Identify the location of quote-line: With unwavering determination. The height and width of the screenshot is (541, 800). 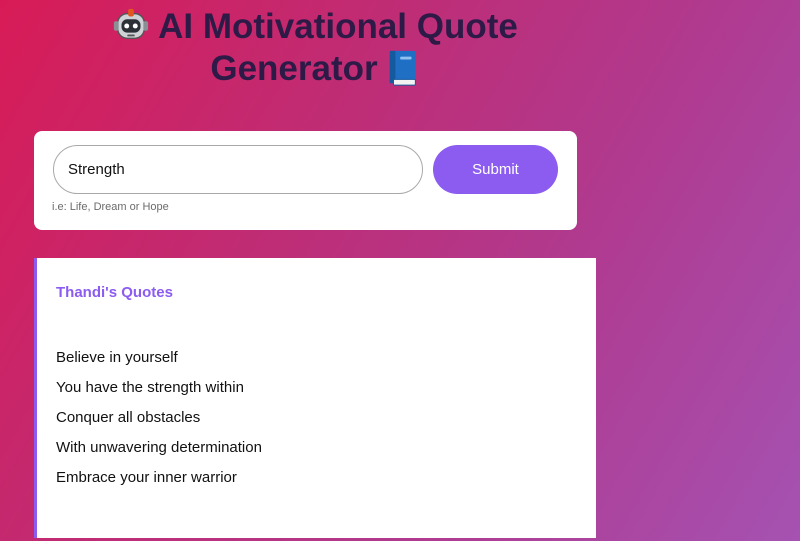
(159, 447).